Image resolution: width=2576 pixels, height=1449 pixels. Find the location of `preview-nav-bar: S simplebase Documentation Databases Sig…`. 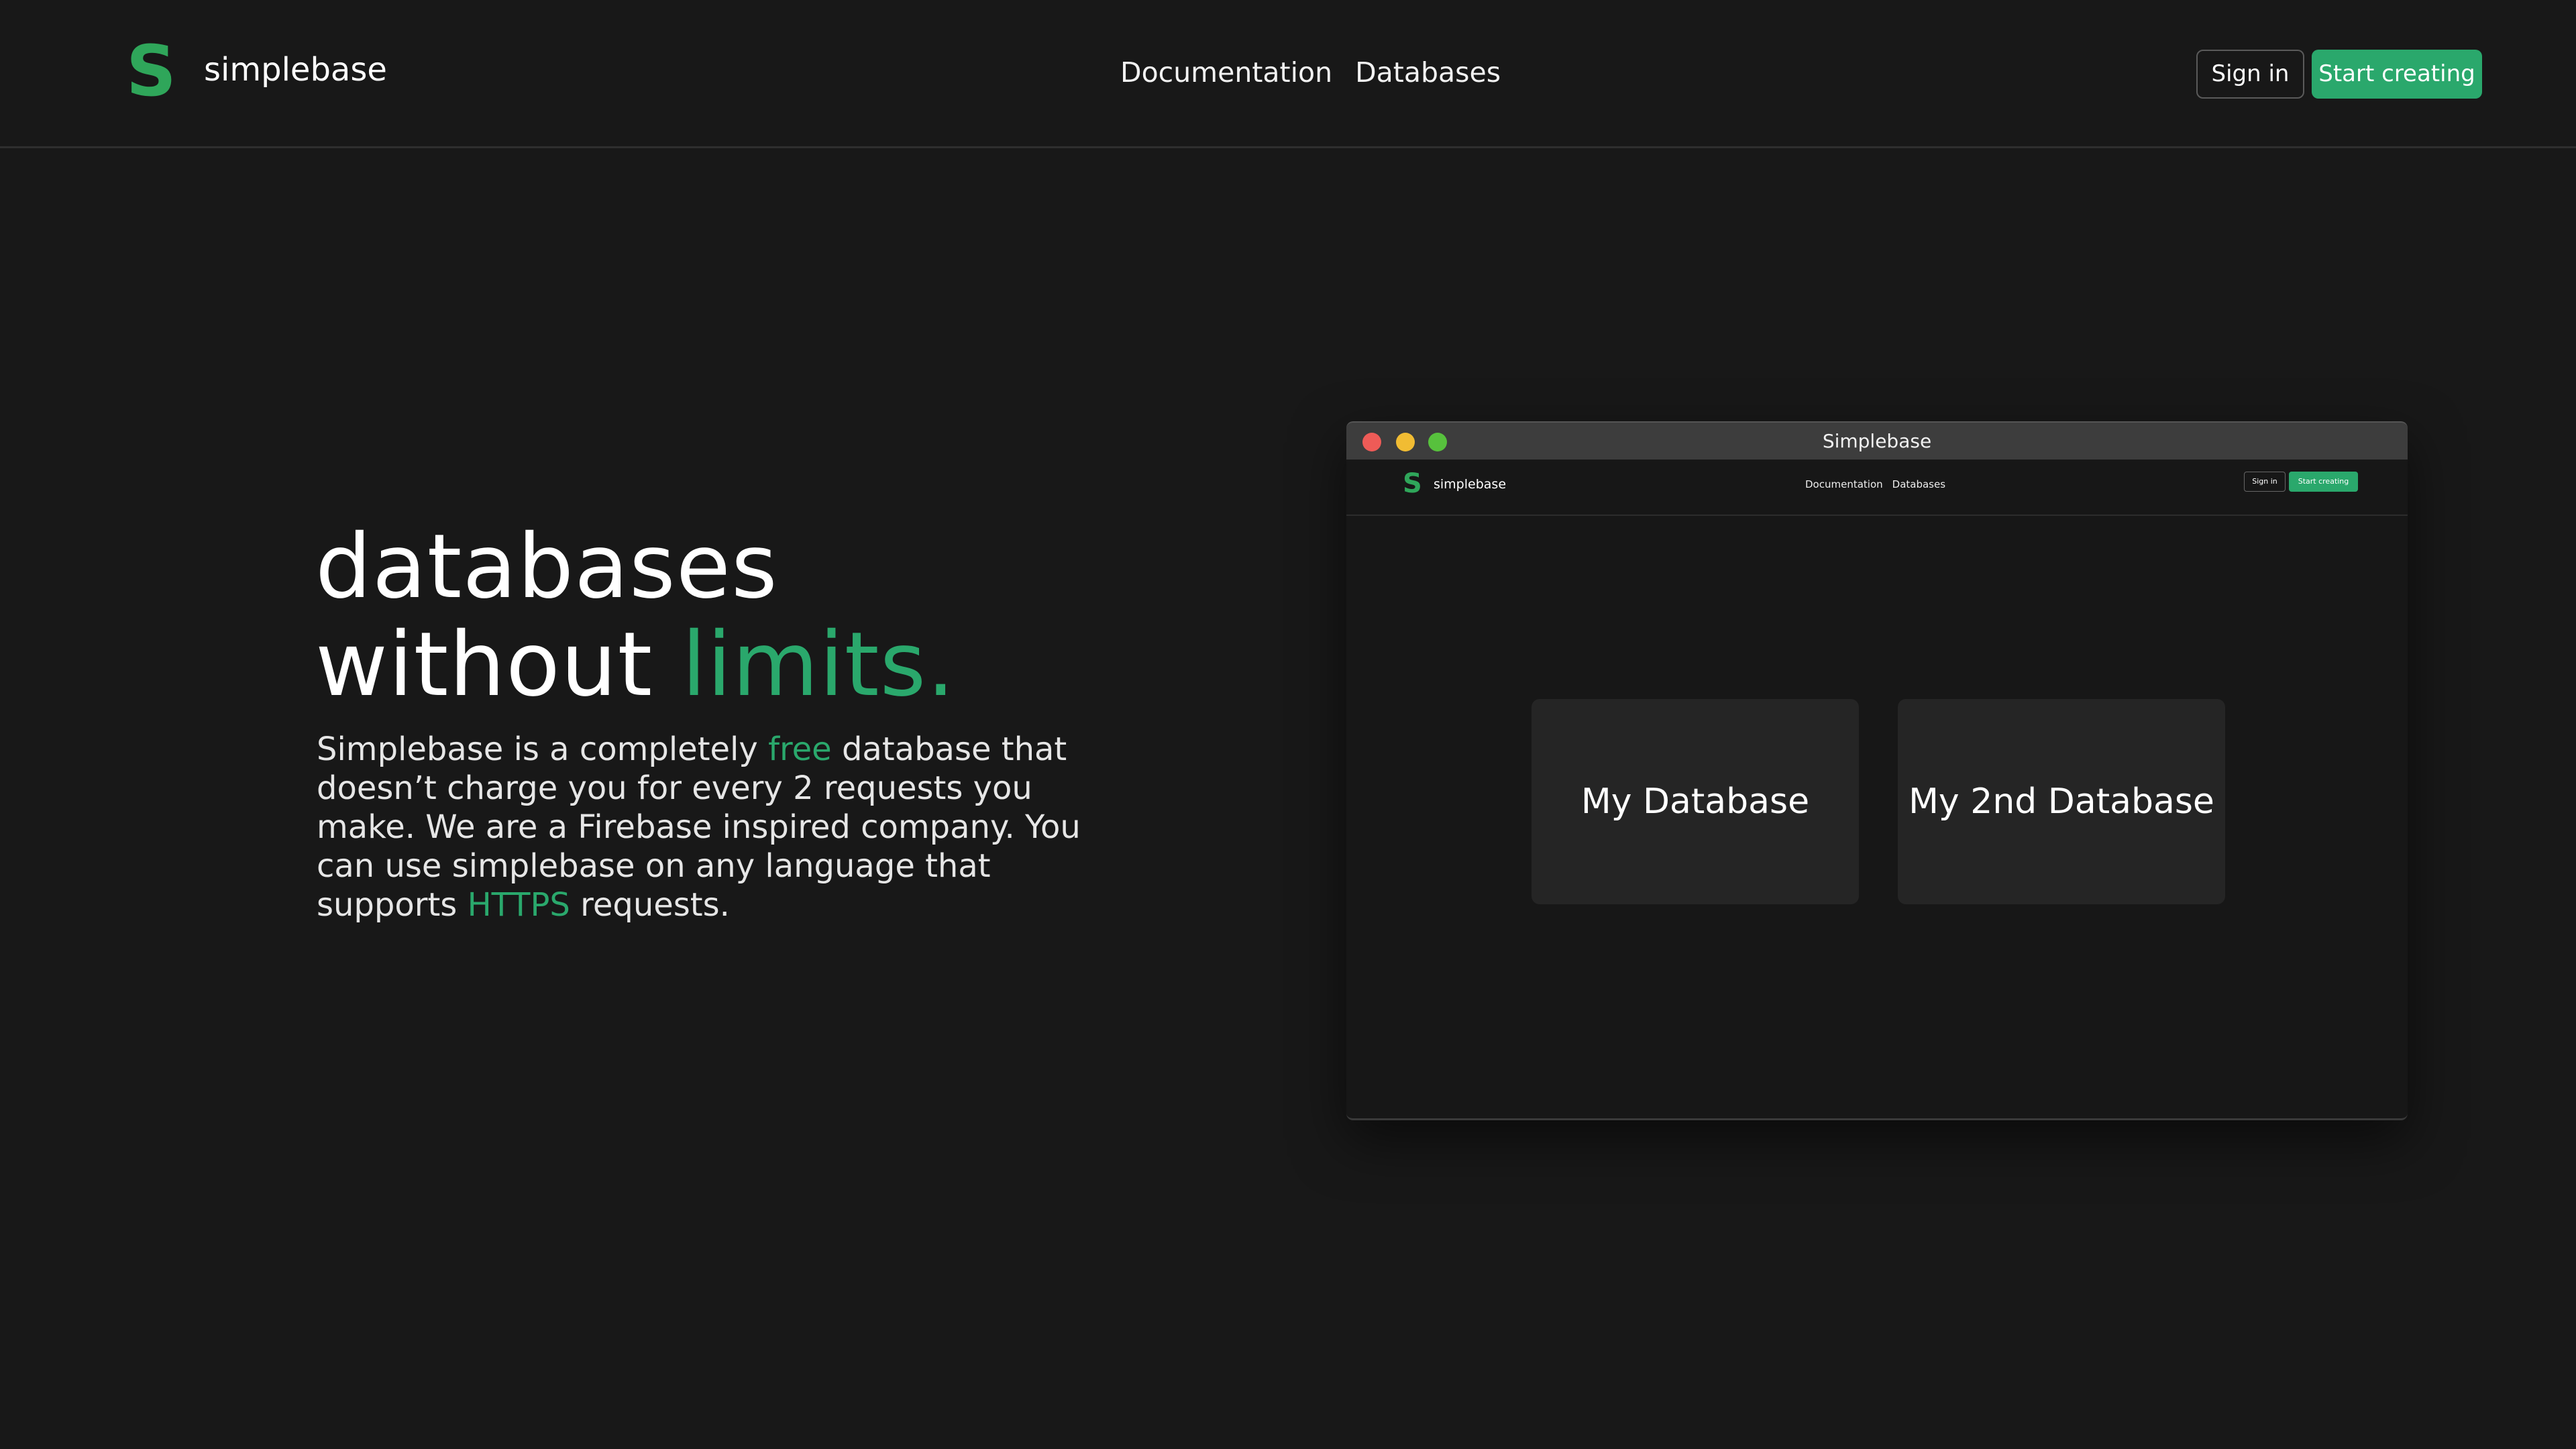

preview-nav-bar: S simplebase Documentation Databases Sig… is located at coordinates (1877, 487).